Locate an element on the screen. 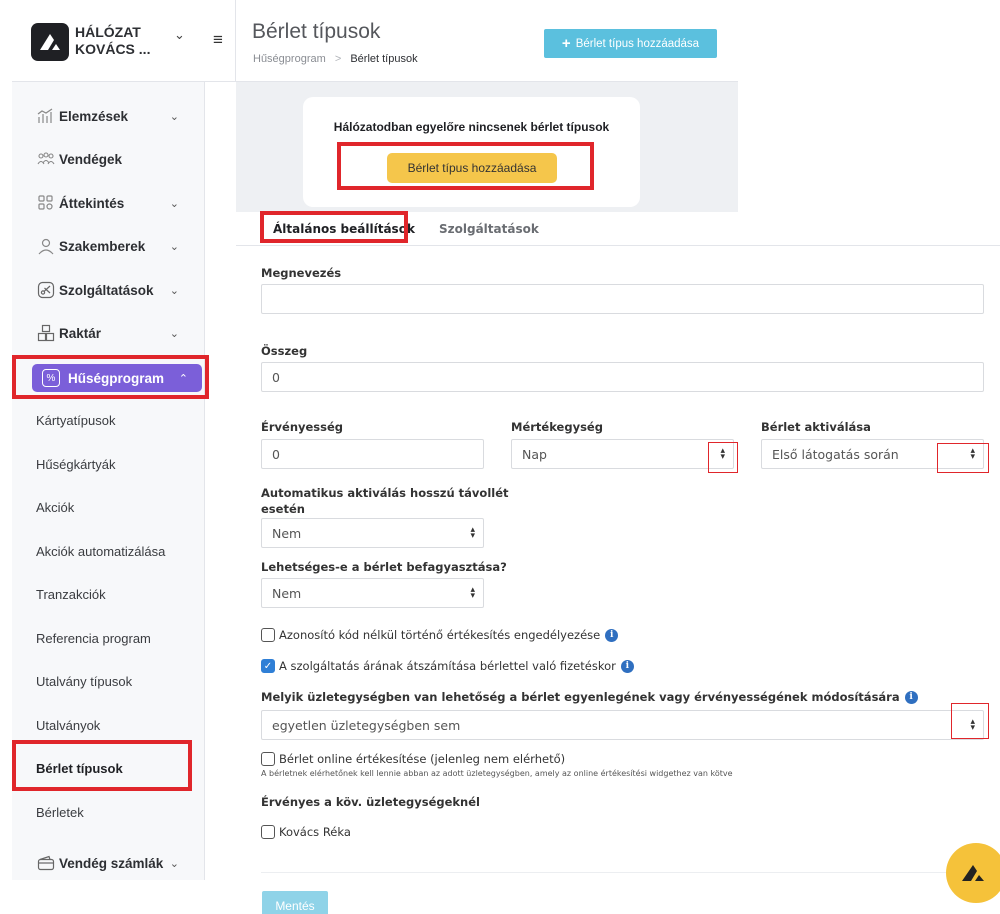  online-sale-checkbox is located at coordinates (268, 759).